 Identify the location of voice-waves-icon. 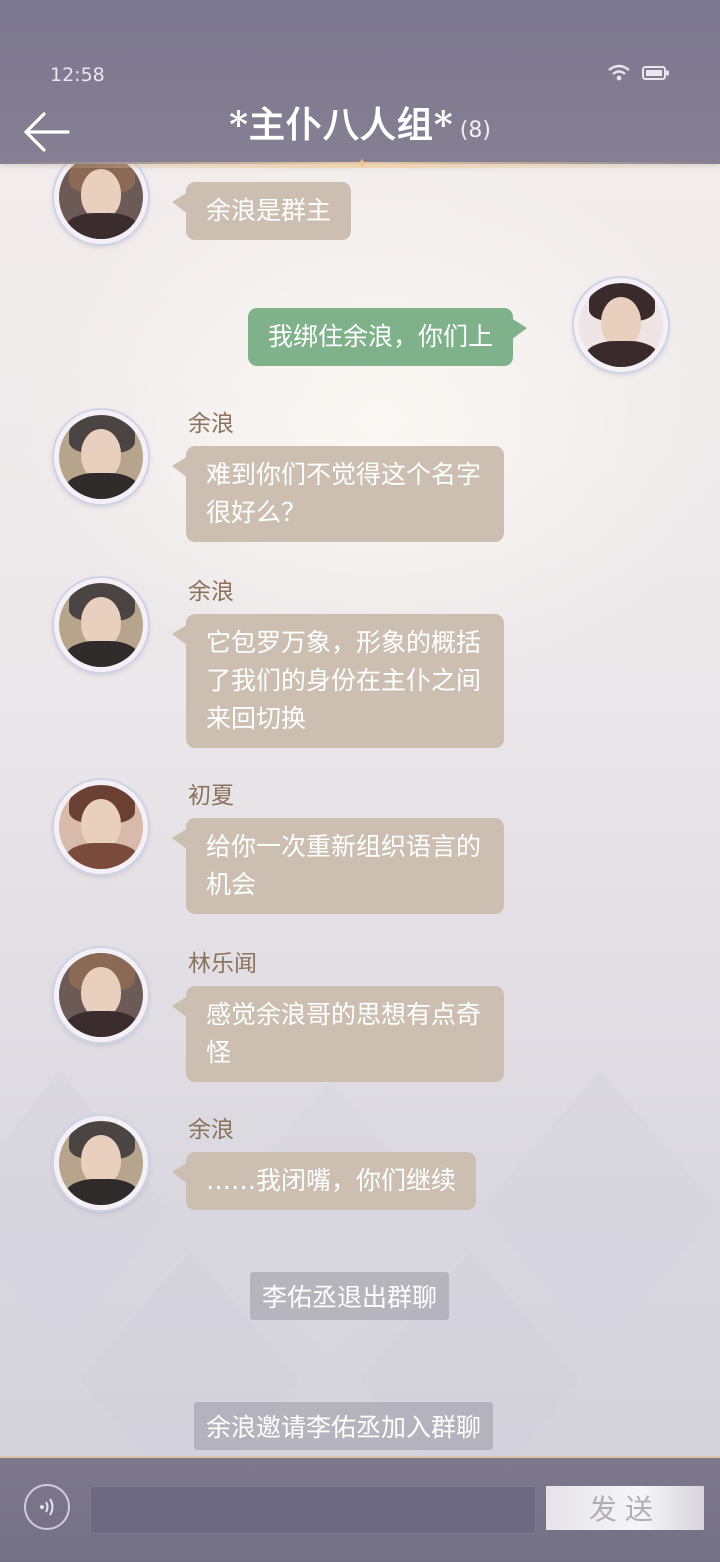
(47, 1507).